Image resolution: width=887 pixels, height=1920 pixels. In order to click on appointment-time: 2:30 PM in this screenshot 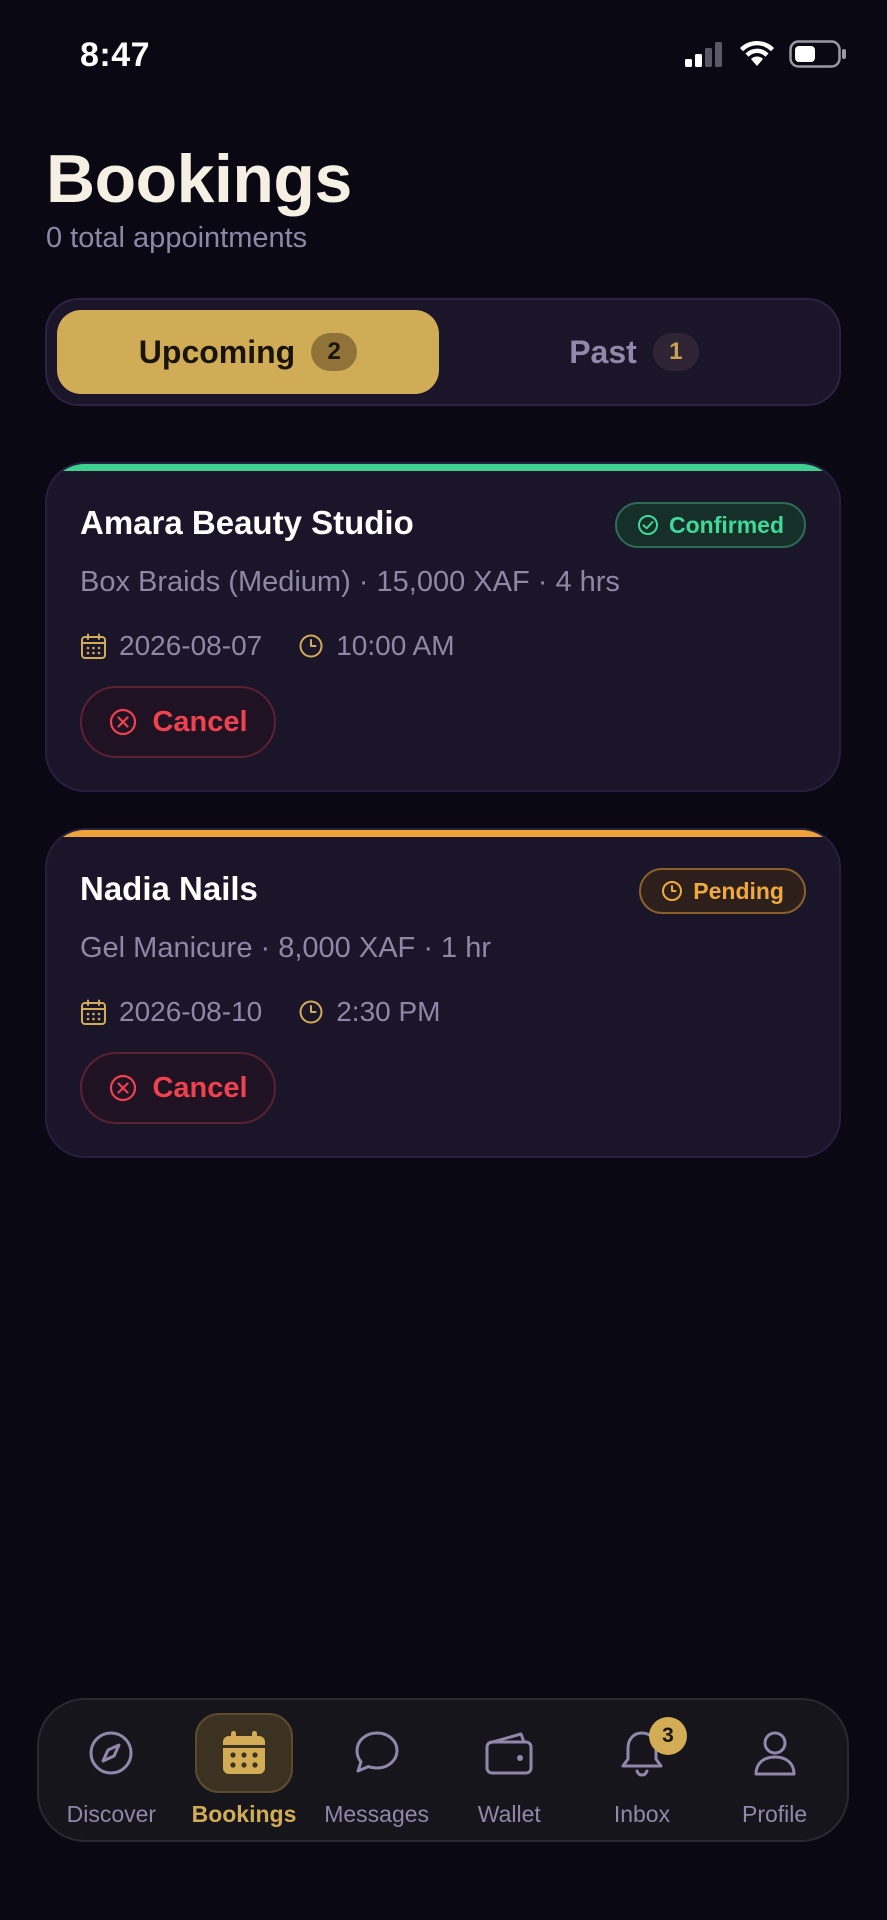, I will do `click(369, 1012)`.